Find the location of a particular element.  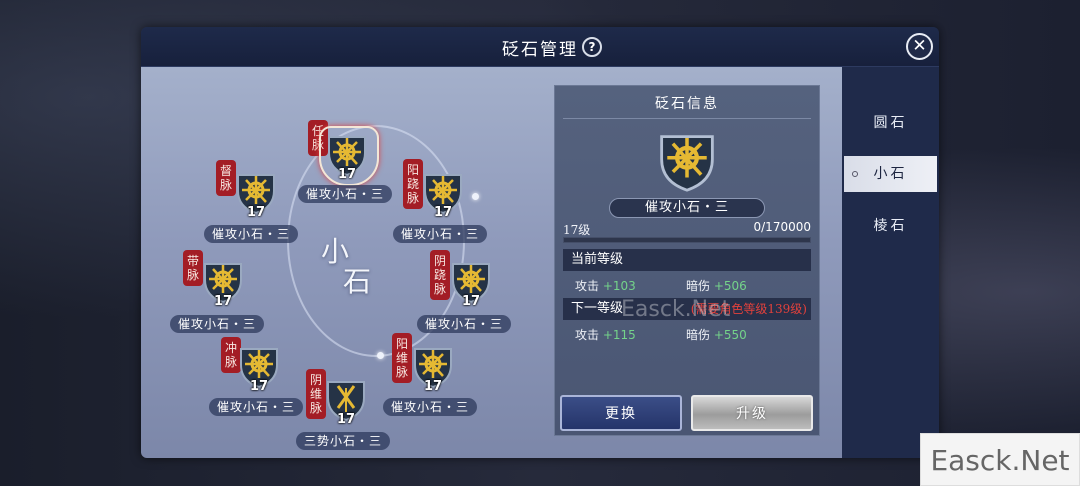

stone-level-label: 17级 is located at coordinates (577, 230).